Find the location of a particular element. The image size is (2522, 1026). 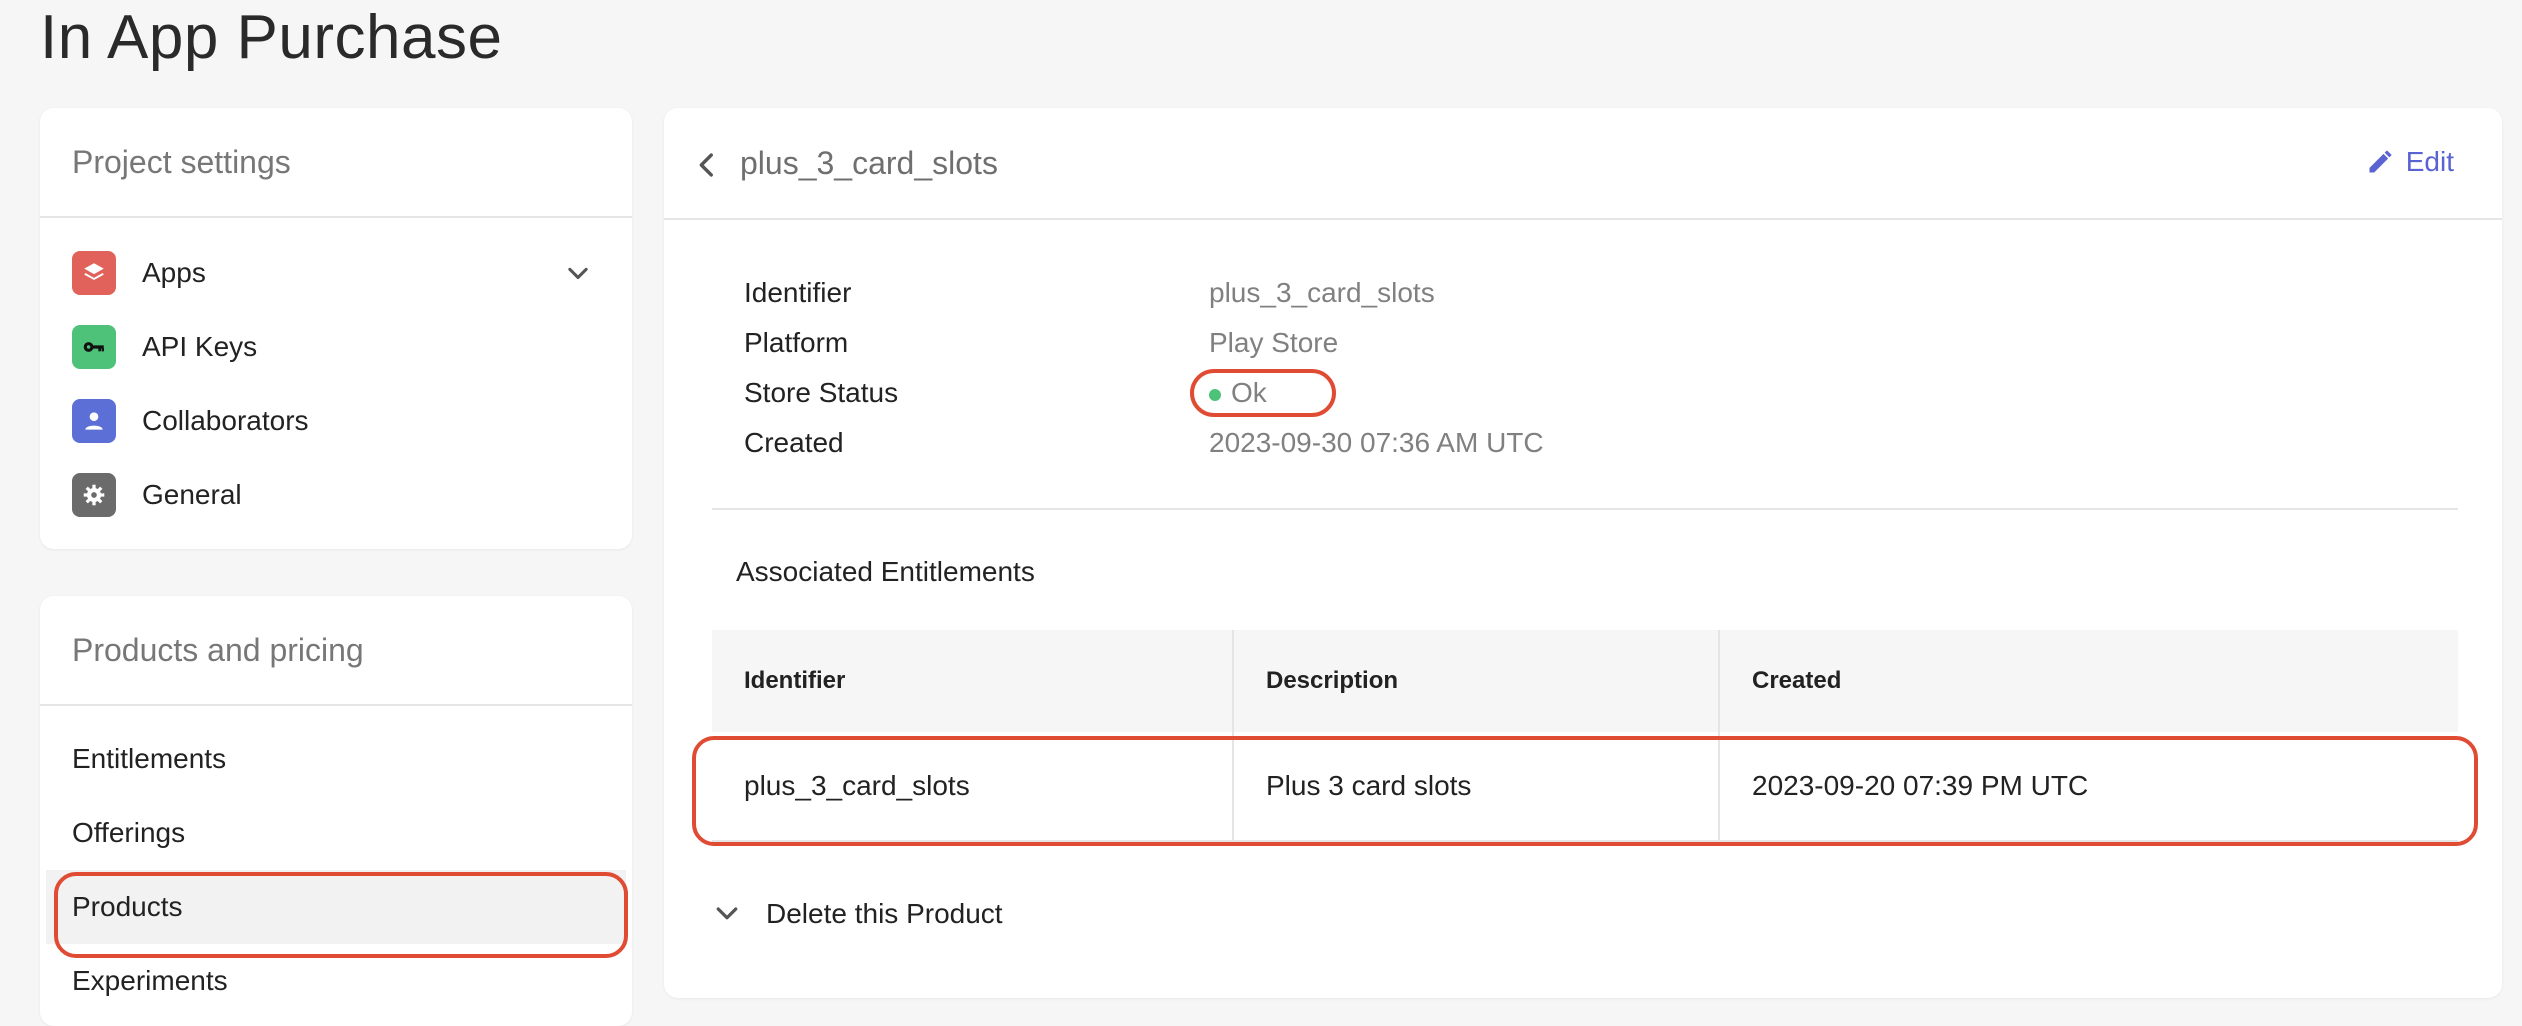

delete-product-toggle: Delete this Product is located at coordinates (857, 914).